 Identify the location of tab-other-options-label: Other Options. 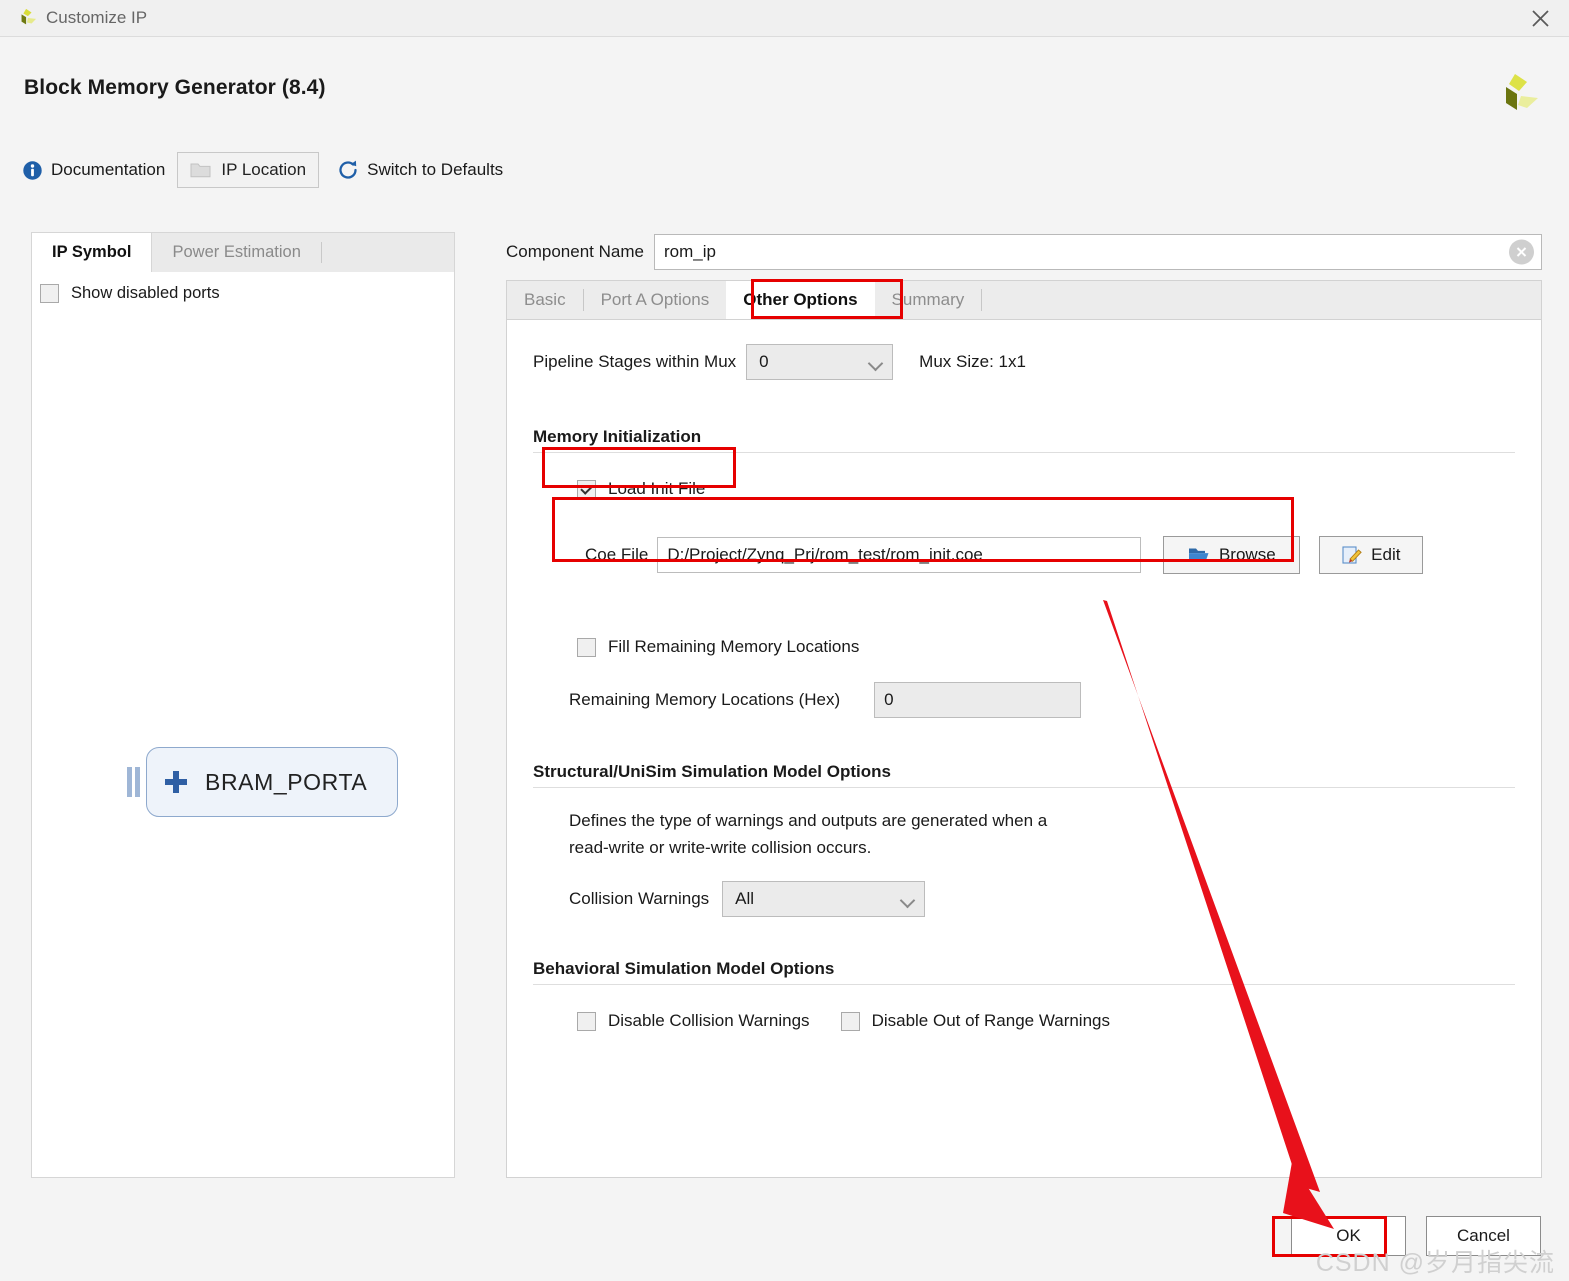
(800, 299).